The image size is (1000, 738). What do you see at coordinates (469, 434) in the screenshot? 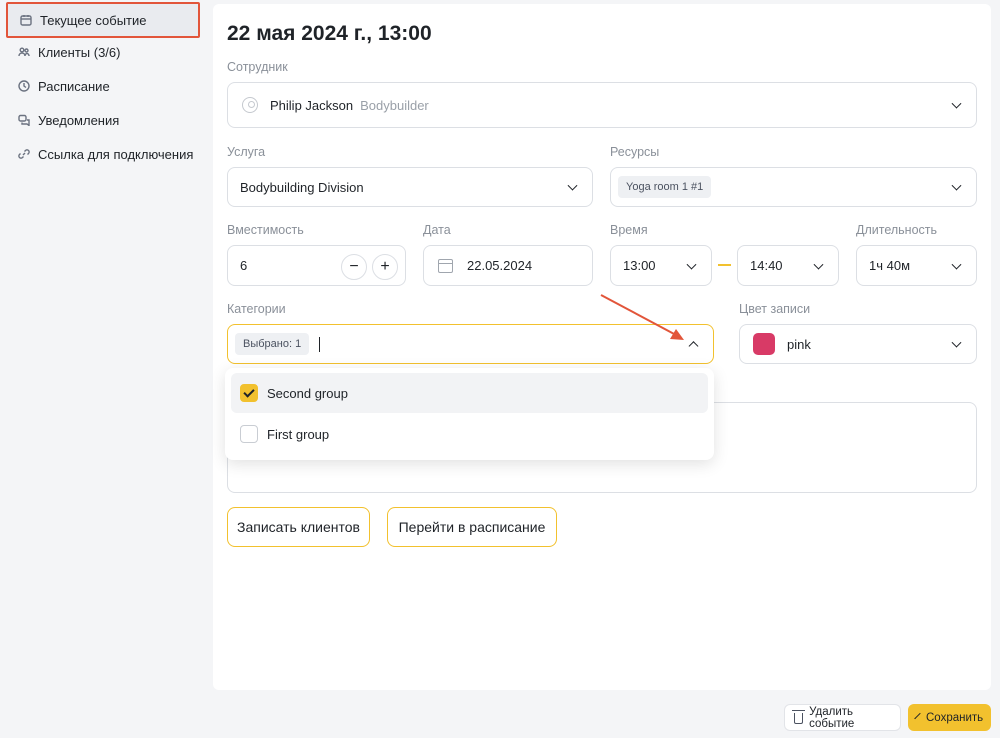
I see `category-option-first-group: First group` at bounding box center [469, 434].